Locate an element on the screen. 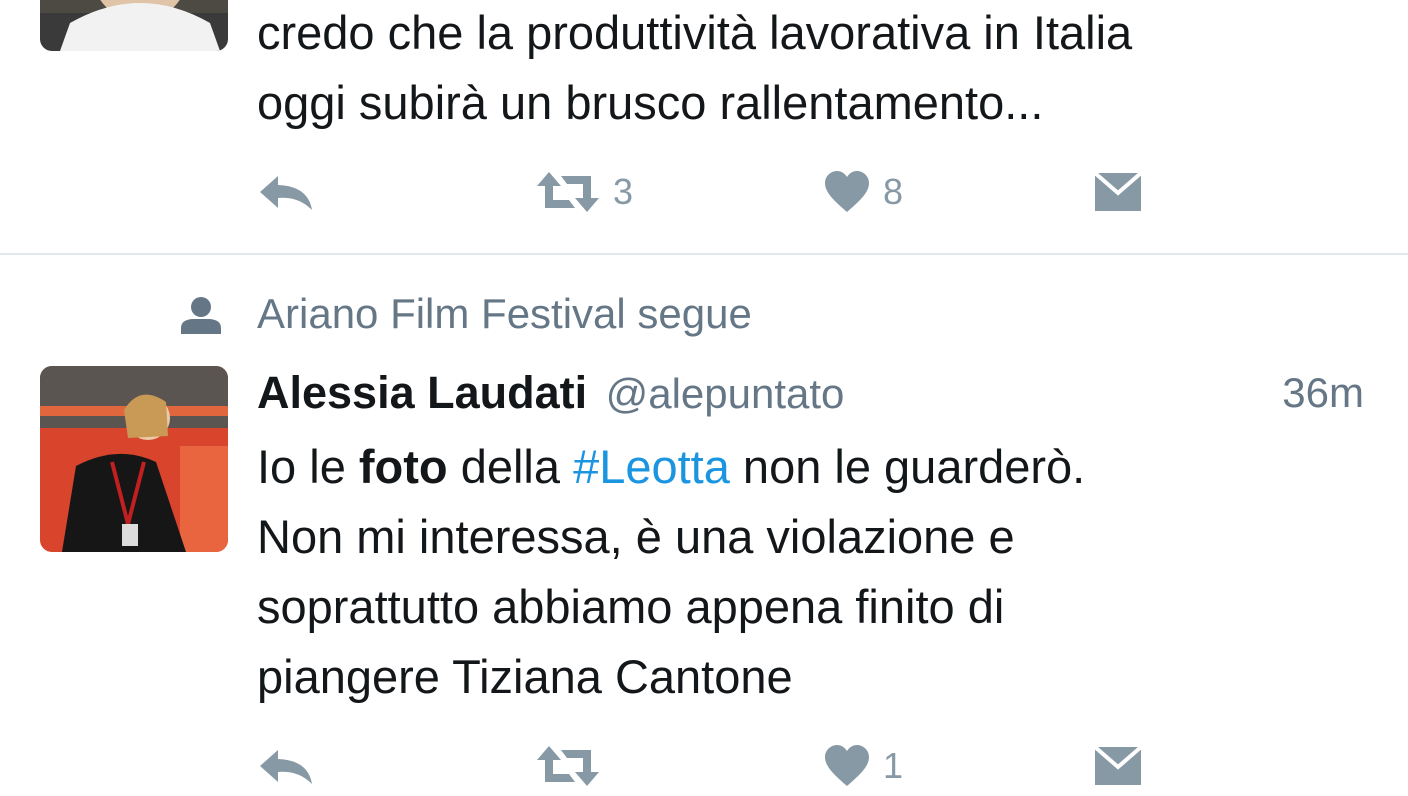  social-context: Ariano Film Festival segue is located at coordinates (704, 314).